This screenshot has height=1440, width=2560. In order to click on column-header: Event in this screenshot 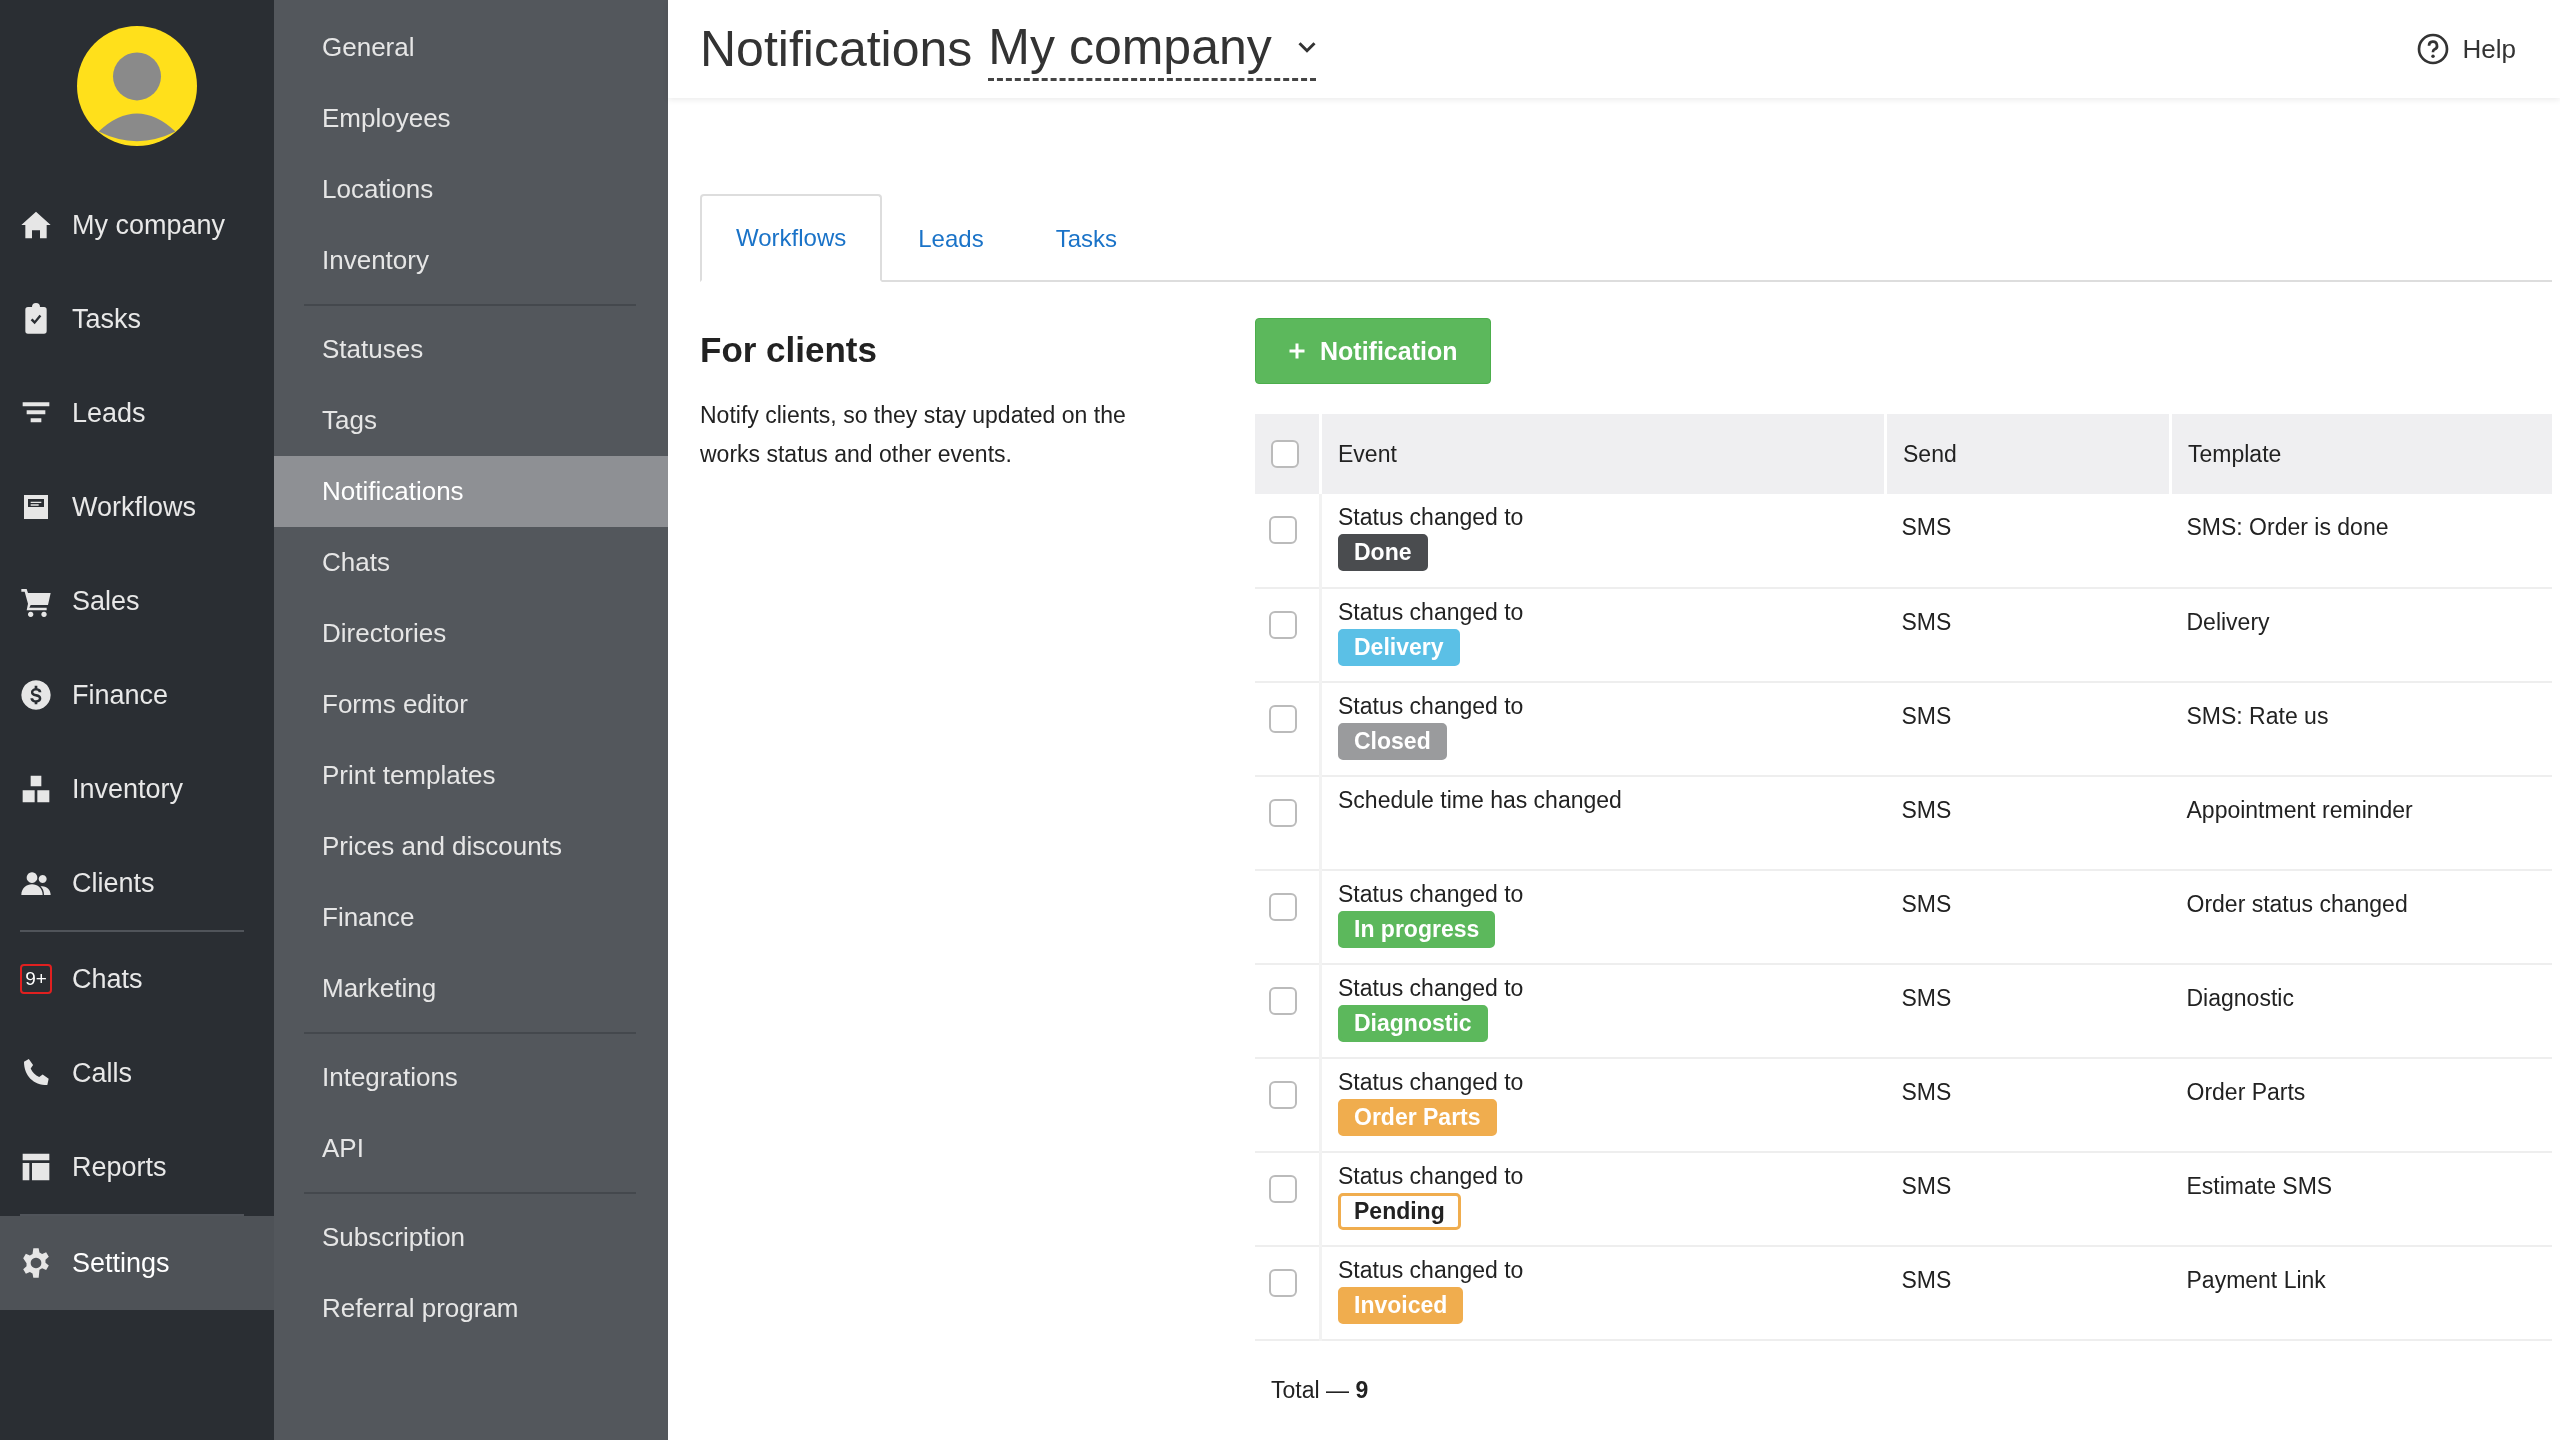, I will do `click(1367, 453)`.